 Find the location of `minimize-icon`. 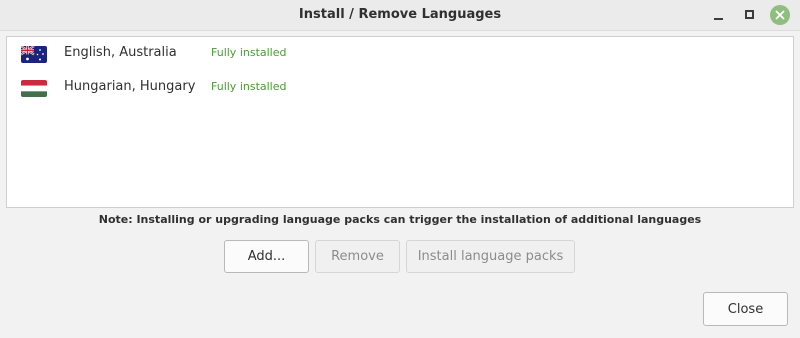

minimize-icon is located at coordinates (719, 15).